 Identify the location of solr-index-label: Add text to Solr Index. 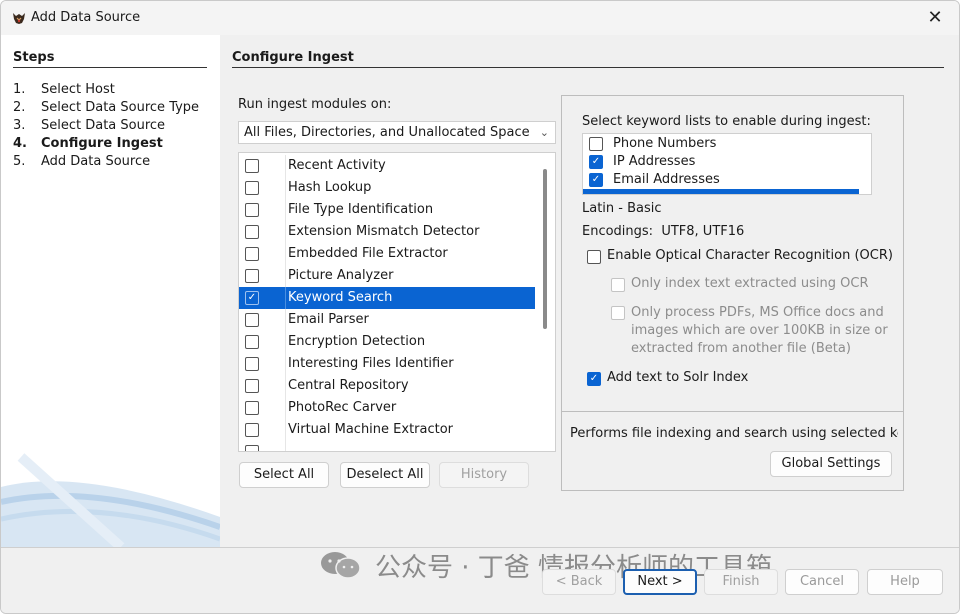
(678, 377).